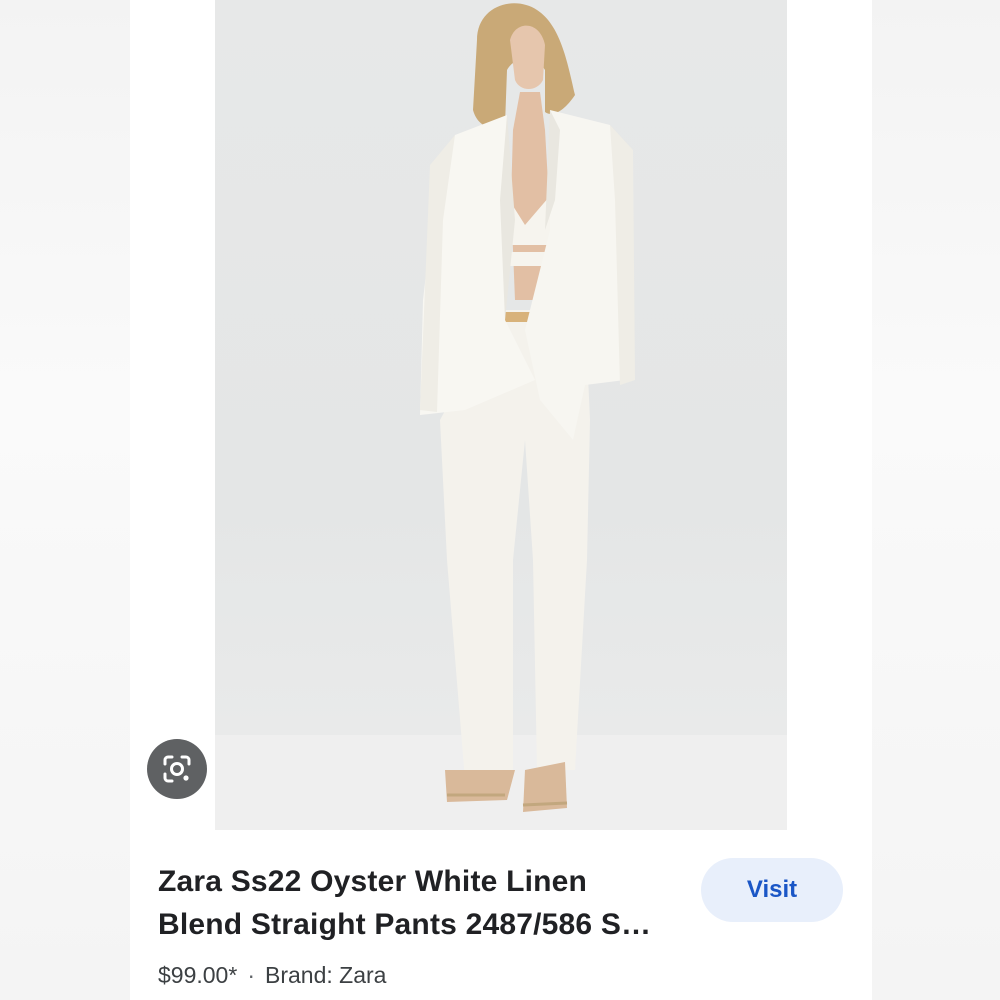 The width and height of the screenshot is (1000, 1000). Describe the element at coordinates (772, 890) in the screenshot. I see `visit-button: Visit` at that location.